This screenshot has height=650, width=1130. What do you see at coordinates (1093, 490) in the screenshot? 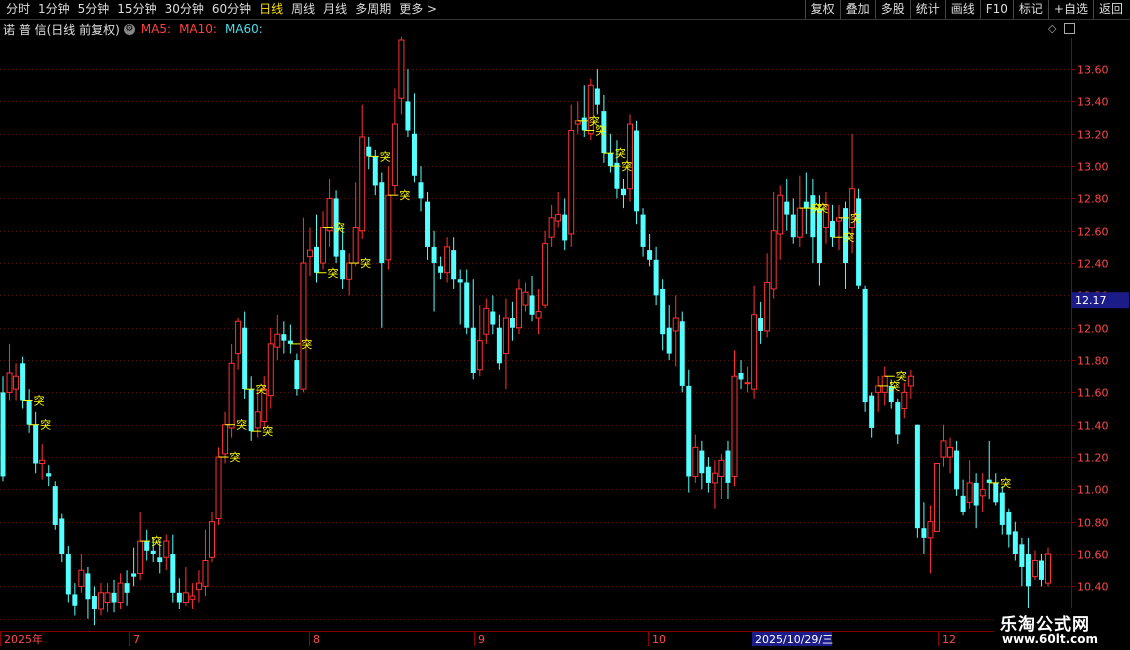
I see `price-tick-label: 11.00` at bounding box center [1093, 490].